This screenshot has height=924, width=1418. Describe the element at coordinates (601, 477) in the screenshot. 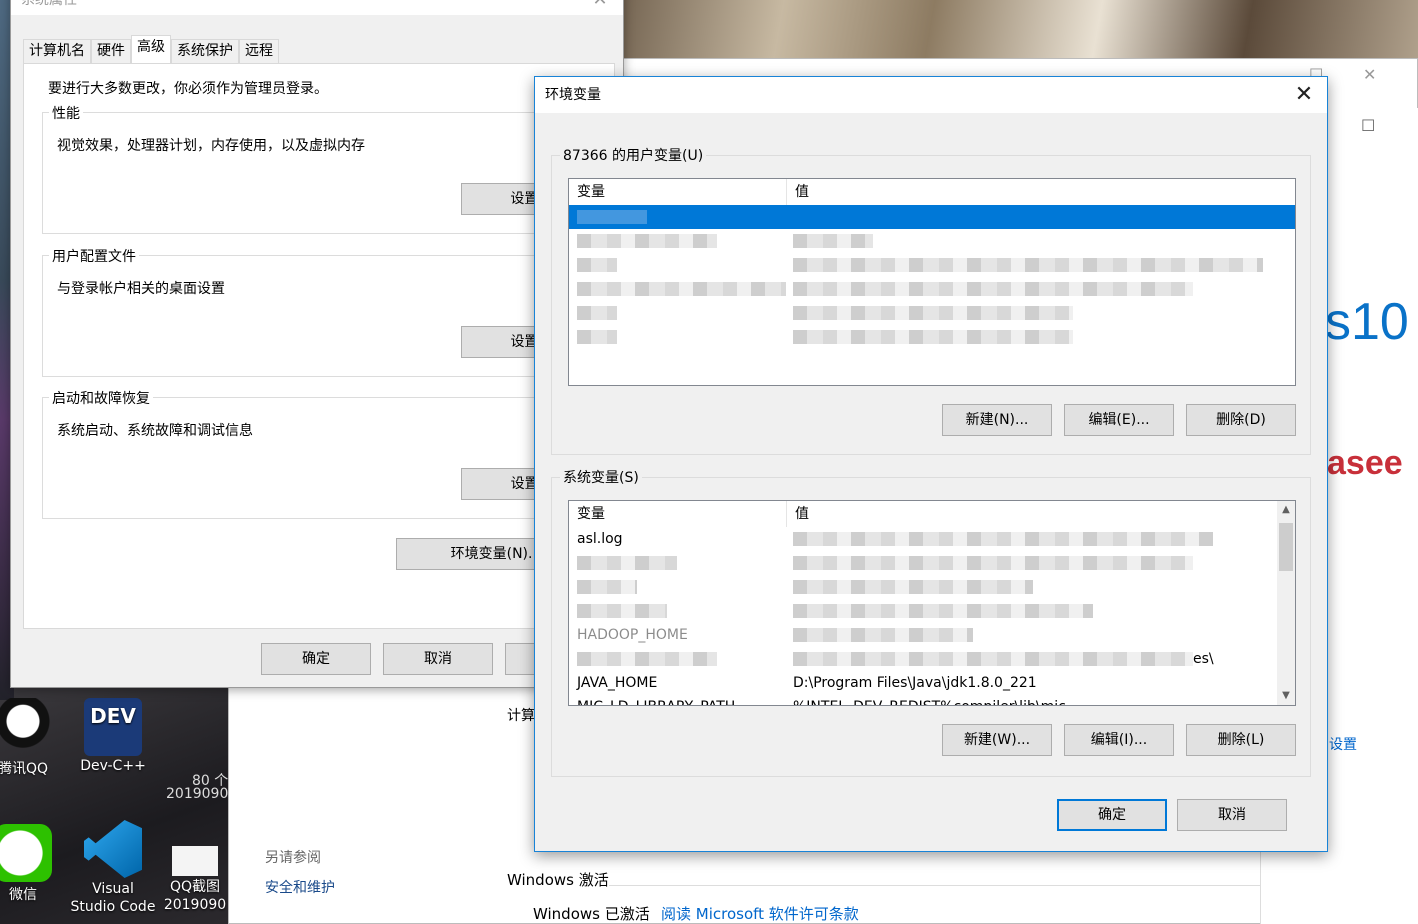

I see `group-label: 系统变量(S)` at that location.